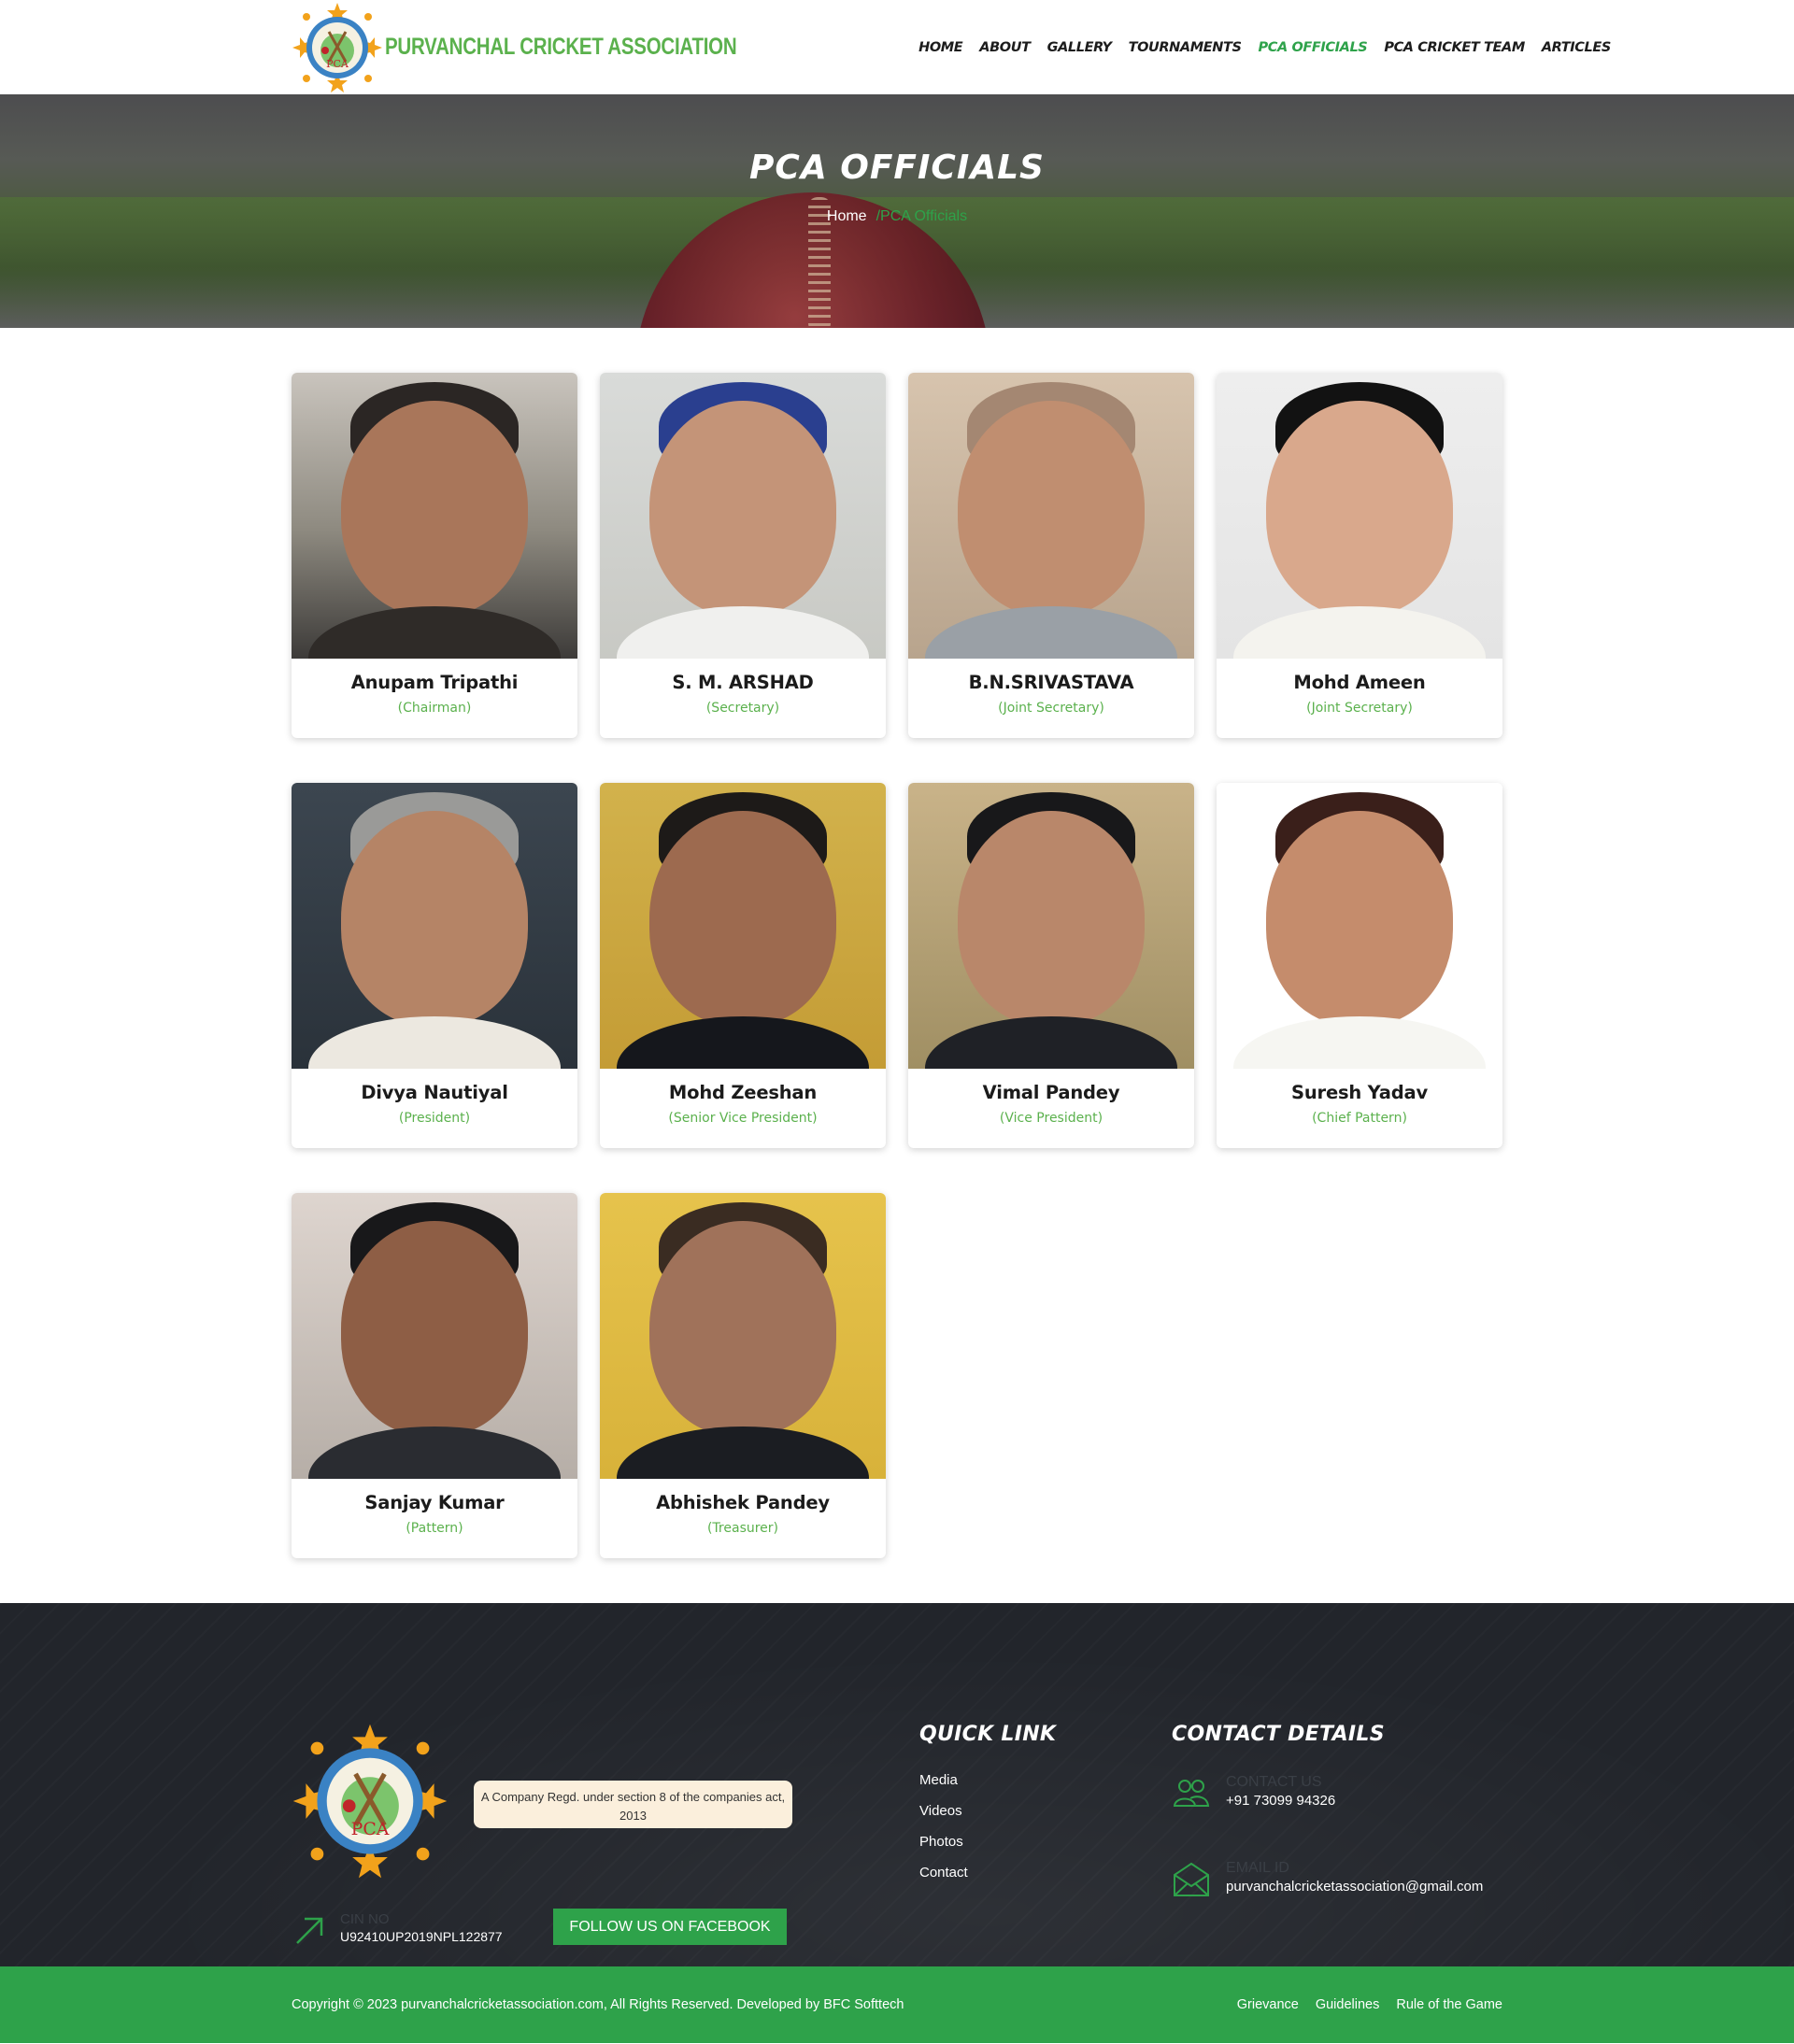 Image resolution: width=1794 pixels, height=2044 pixels. What do you see at coordinates (1051, 682) in the screenshot?
I see `official-name: B.N.SRIVASTAVA` at bounding box center [1051, 682].